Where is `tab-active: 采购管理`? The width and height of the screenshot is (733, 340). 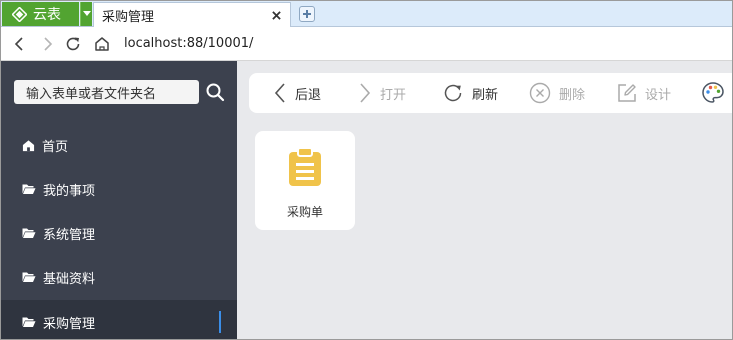 tab-active: 采购管理 is located at coordinates (192, 14).